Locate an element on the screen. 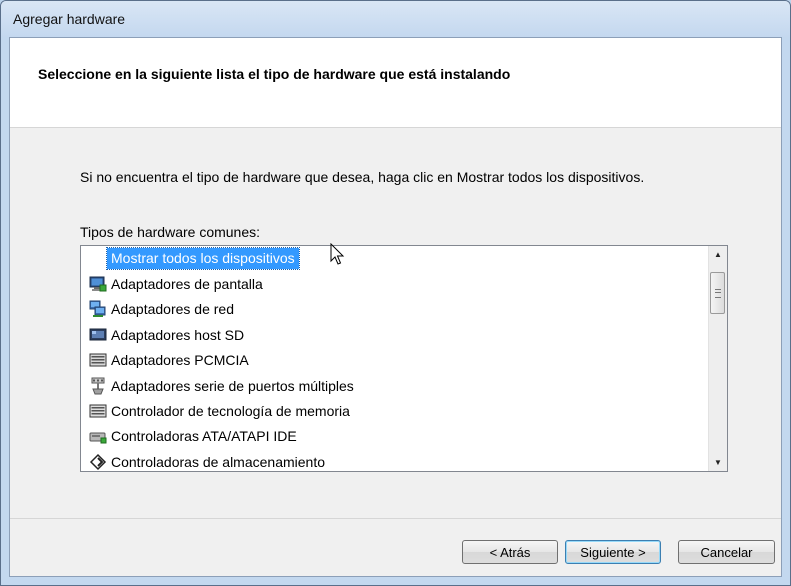 The width and height of the screenshot is (791, 586). footer-divider is located at coordinates (395, 518).